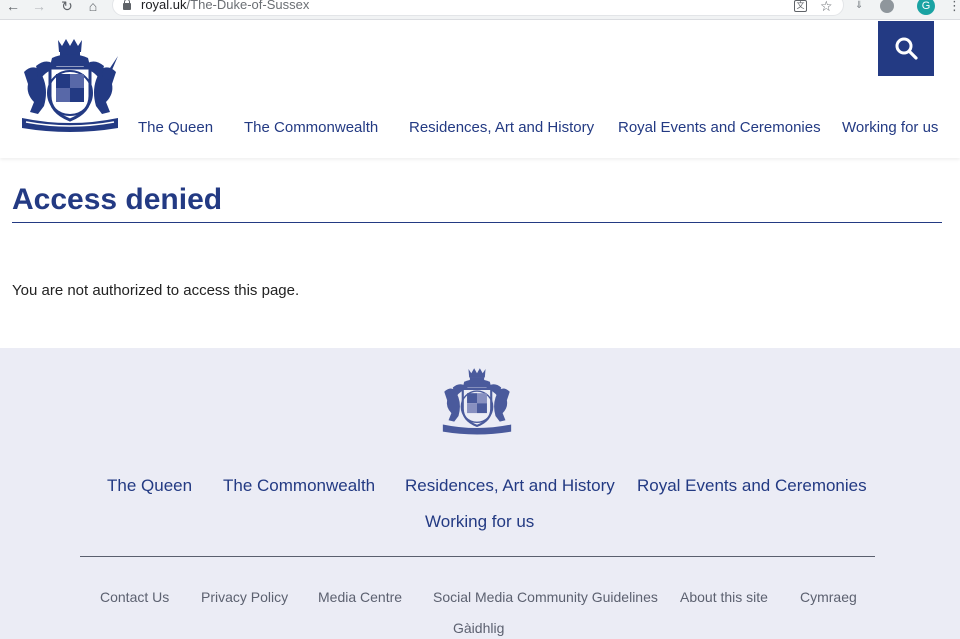 This screenshot has width=960, height=639. What do you see at coordinates (164, 6) in the screenshot?
I see `url-domain: royal.uk` at bounding box center [164, 6].